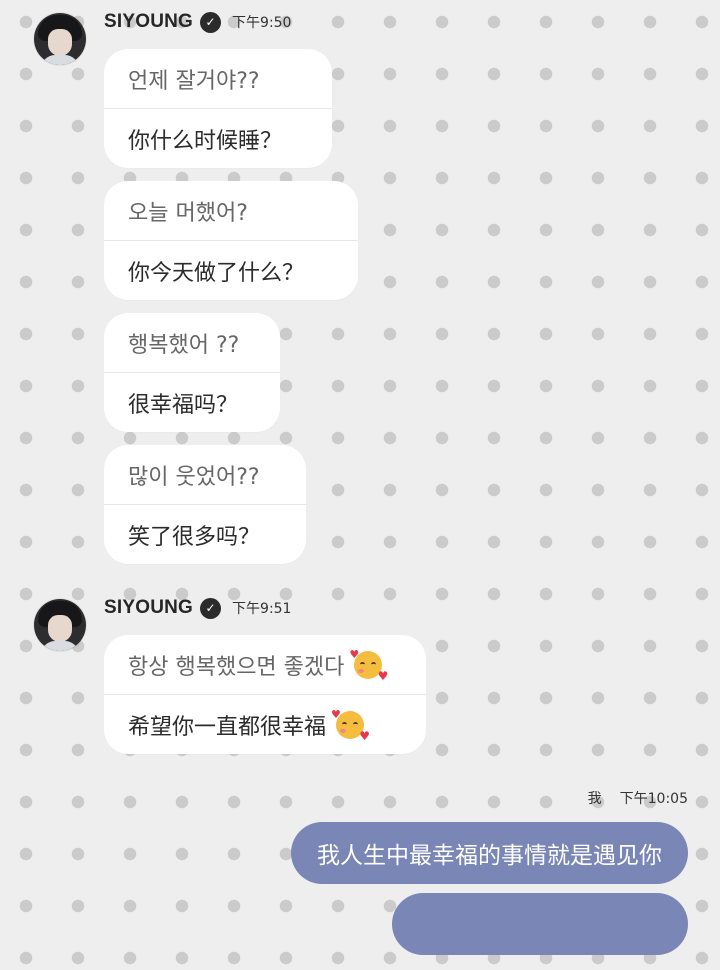 Image resolution: width=720 pixels, height=970 pixels. Describe the element at coordinates (197, 608) in the screenshot. I see `message-header: SIYOUNG ✓ 下午9:51` at that location.